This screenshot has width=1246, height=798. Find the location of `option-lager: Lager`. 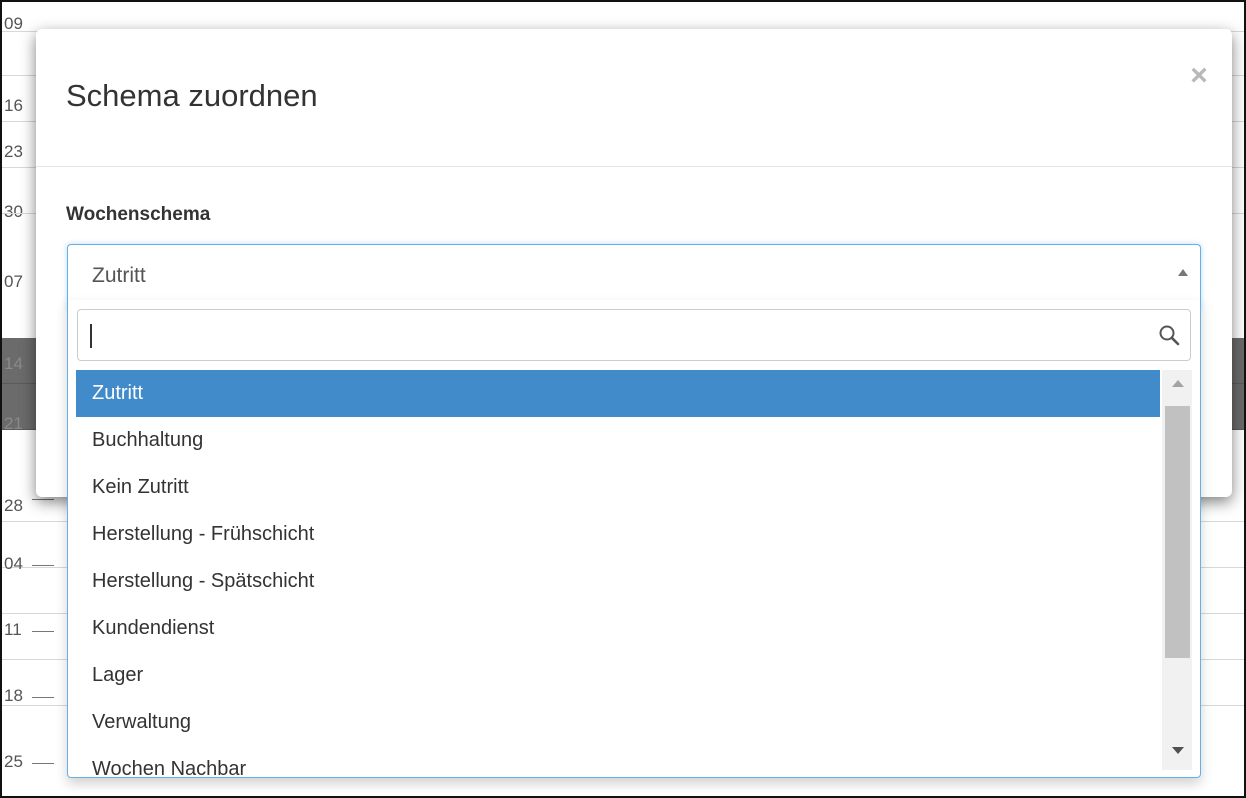

option-lager: Lager is located at coordinates (618, 675).